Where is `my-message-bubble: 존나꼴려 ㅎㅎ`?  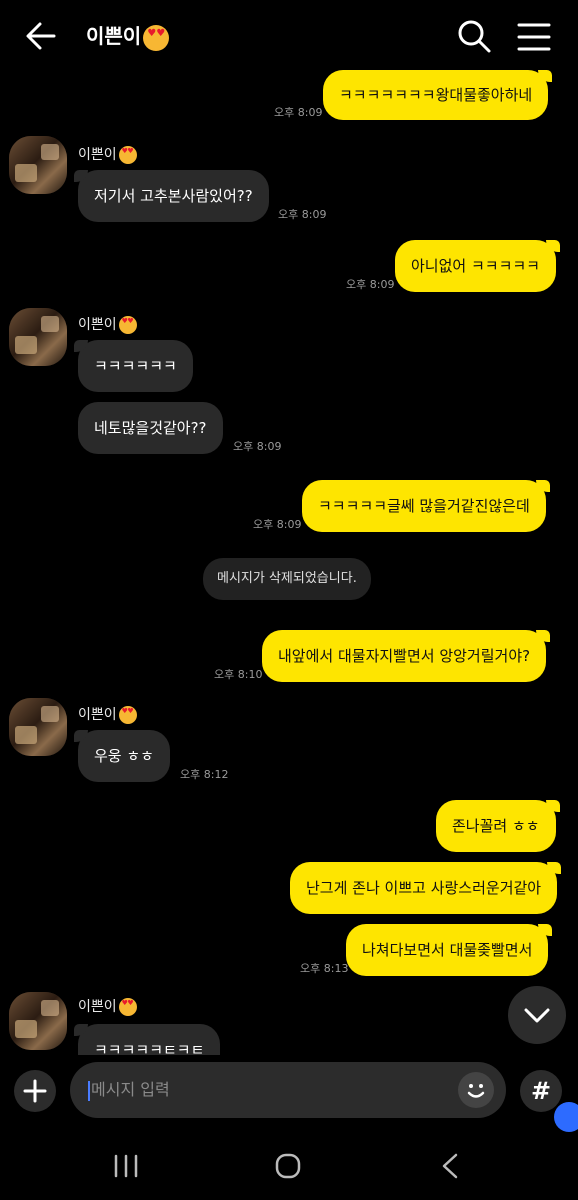
my-message-bubble: 존나꼴려 ㅎㅎ is located at coordinates (498, 826).